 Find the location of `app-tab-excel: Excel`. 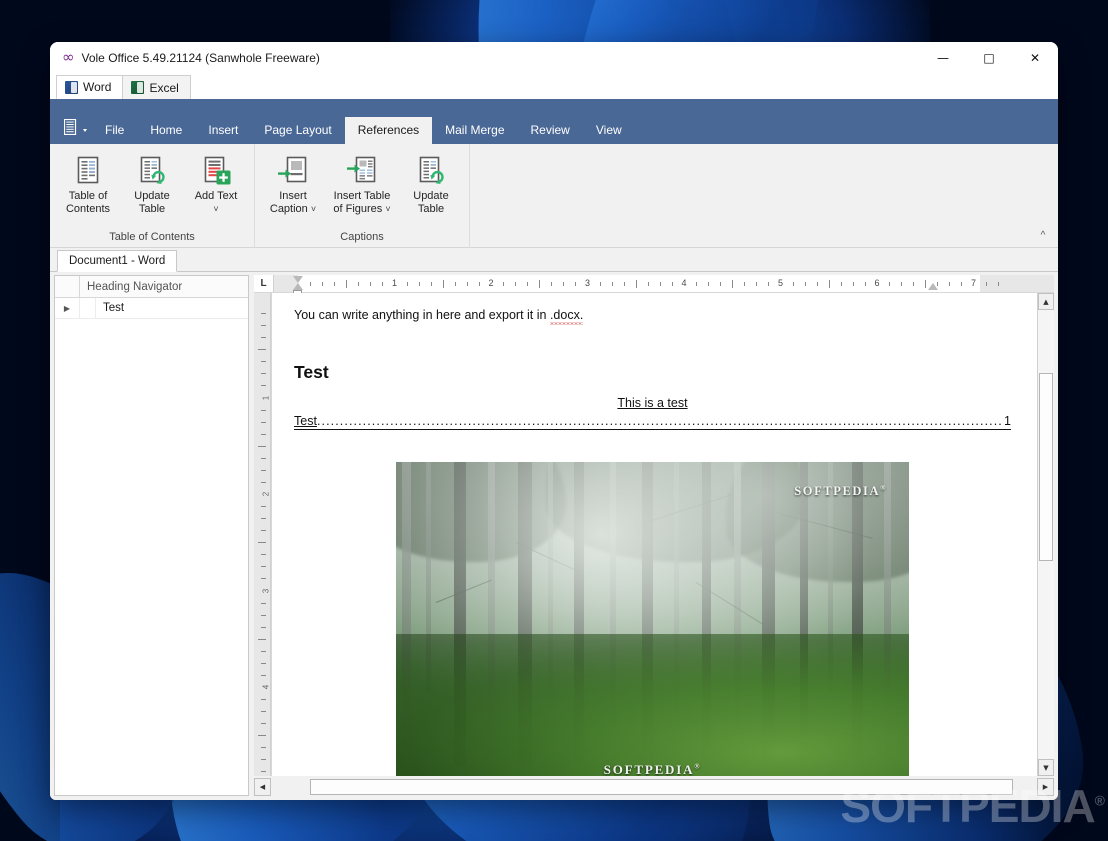

app-tab-excel: Excel is located at coordinates (156, 87).